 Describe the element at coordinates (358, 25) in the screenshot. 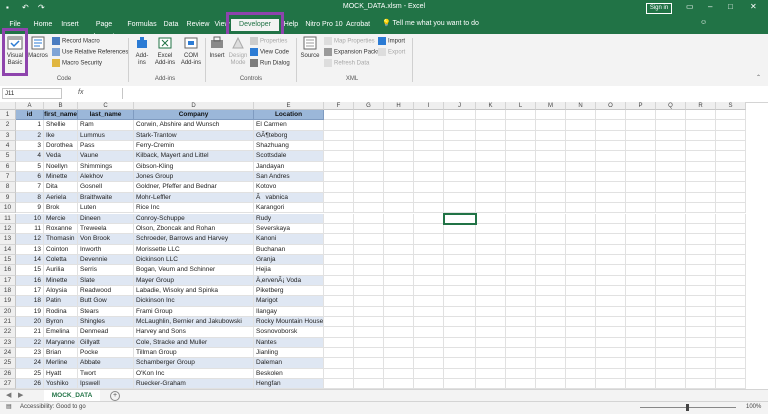

I see `tab-acrobat: Acrobat` at that location.